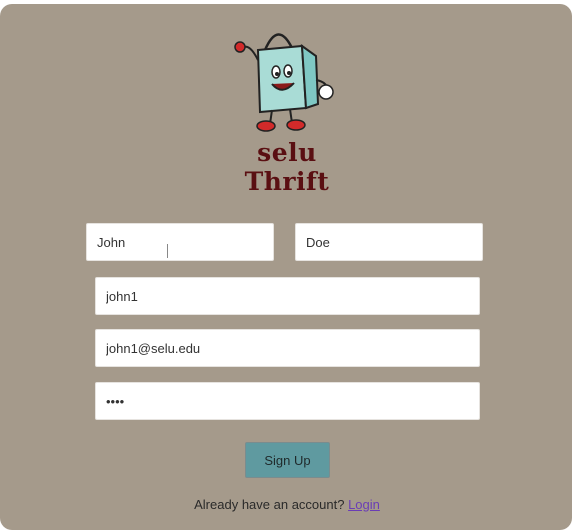  Describe the element at coordinates (284, 82) in the screenshot. I see `bag-mascot-icon` at that location.